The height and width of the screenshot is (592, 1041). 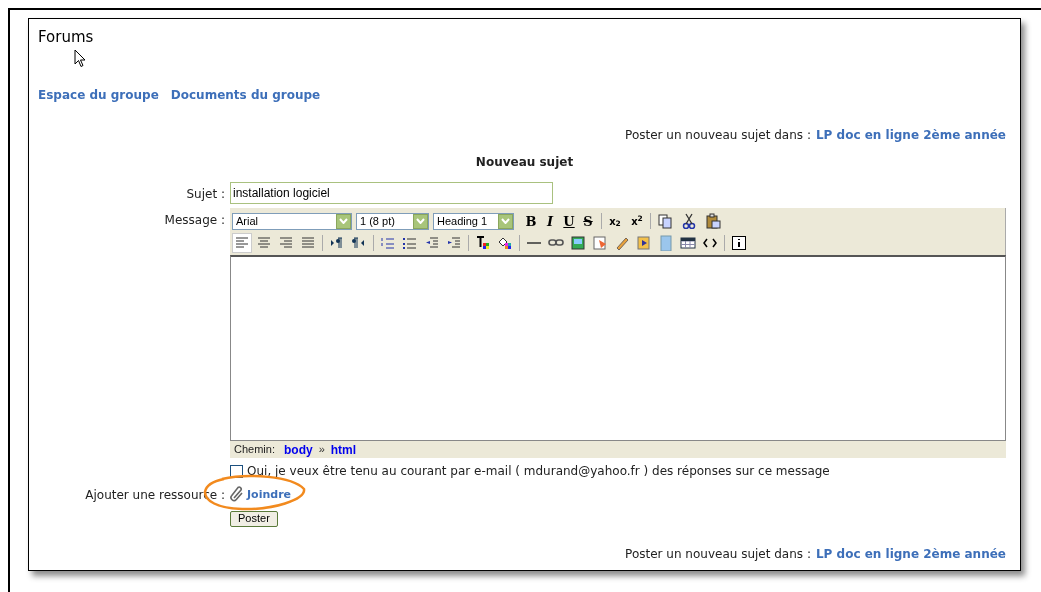 What do you see at coordinates (713, 221) in the screenshot?
I see `paste-icon` at bounding box center [713, 221].